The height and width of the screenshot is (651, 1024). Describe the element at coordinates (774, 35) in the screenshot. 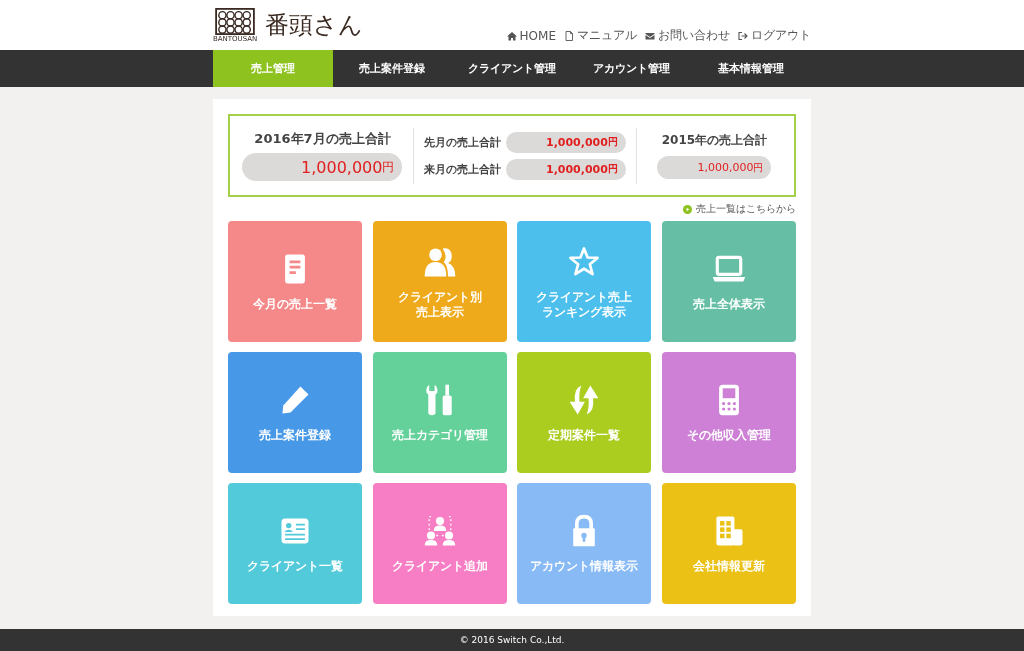

I see `header-link: ログアウト` at that location.